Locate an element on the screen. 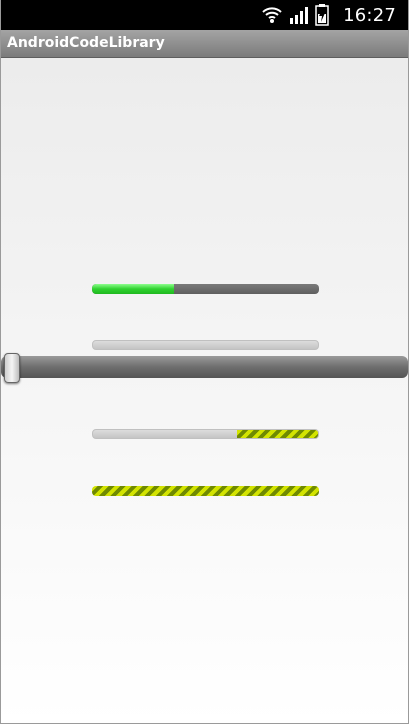  status-icons: 16:27 is located at coordinates (328, 15).